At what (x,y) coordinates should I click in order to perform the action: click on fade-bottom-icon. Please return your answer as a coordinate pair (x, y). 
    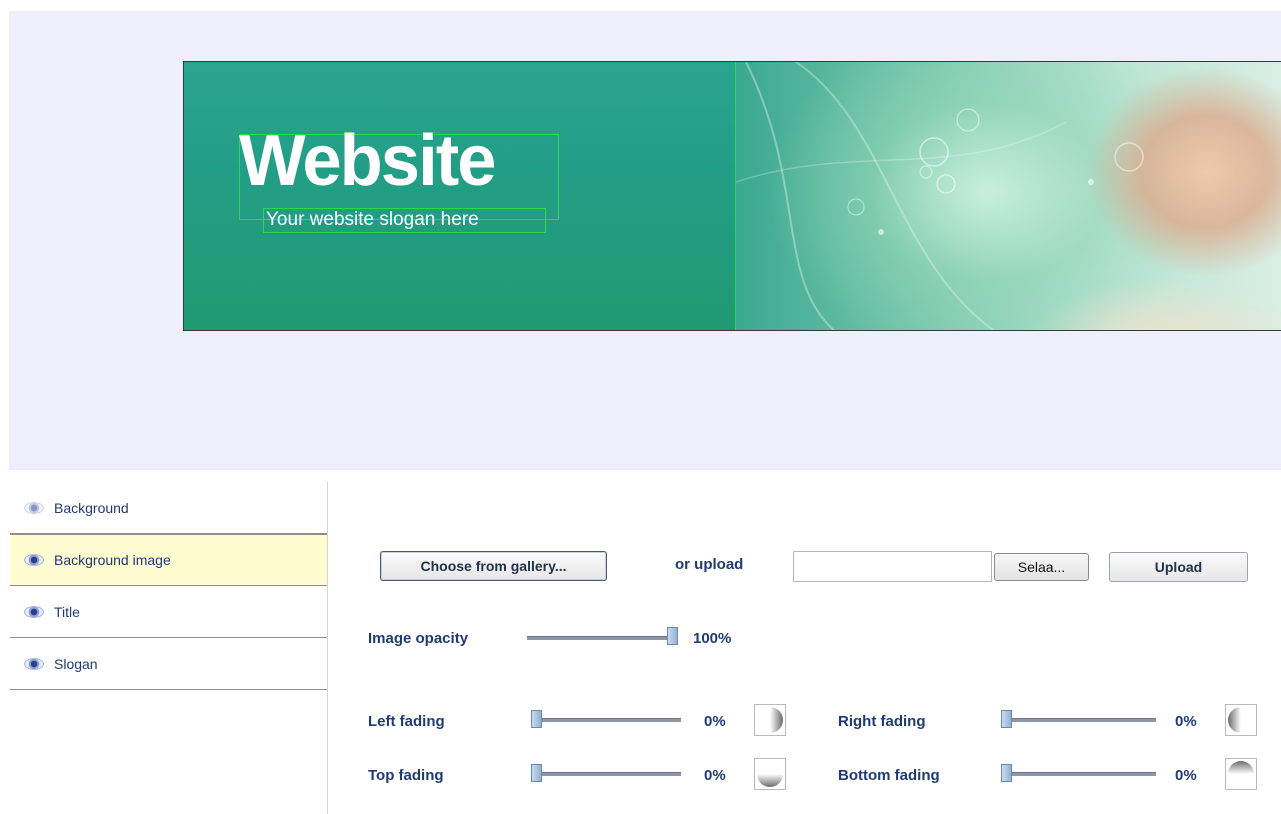
    Looking at the image, I should click on (1241, 774).